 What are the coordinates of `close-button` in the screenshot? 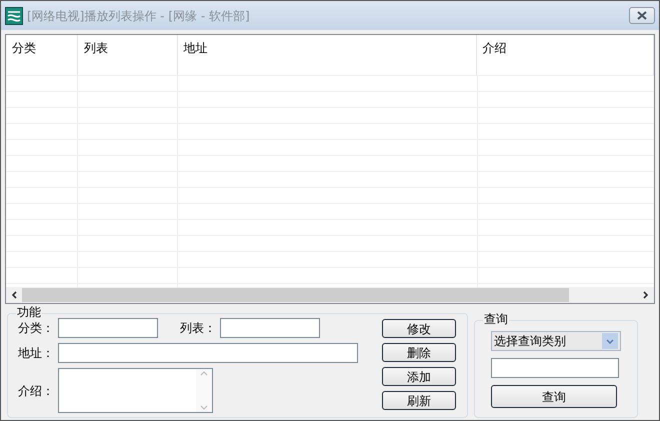 It's located at (642, 15).